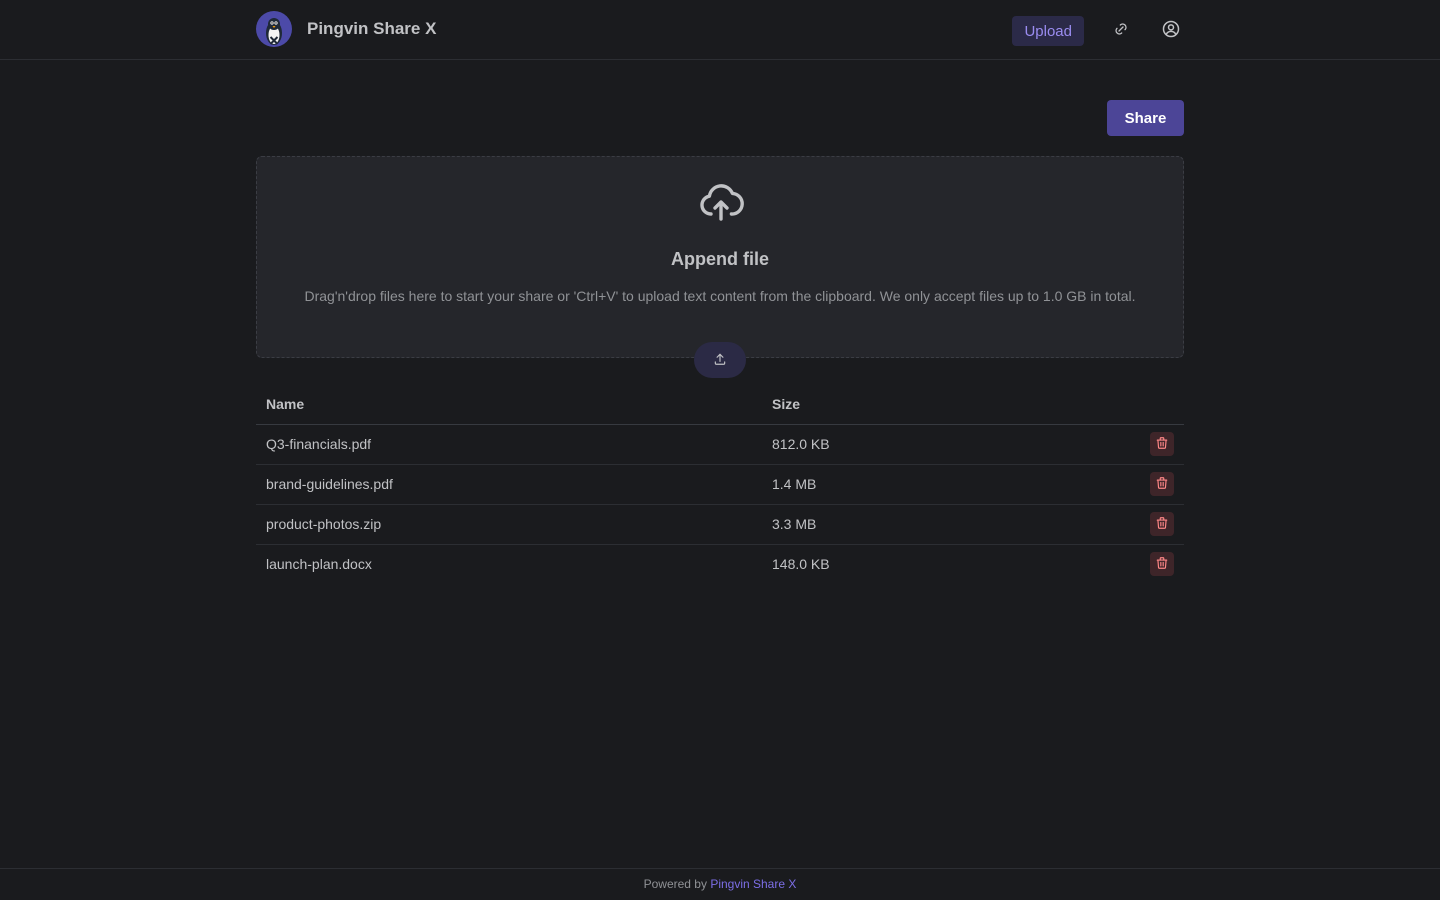 Image resolution: width=1440 pixels, height=900 pixels. Describe the element at coordinates (753, 884) in the screenshot. I see `footer-project-link: Pingvin Share X` at that location.